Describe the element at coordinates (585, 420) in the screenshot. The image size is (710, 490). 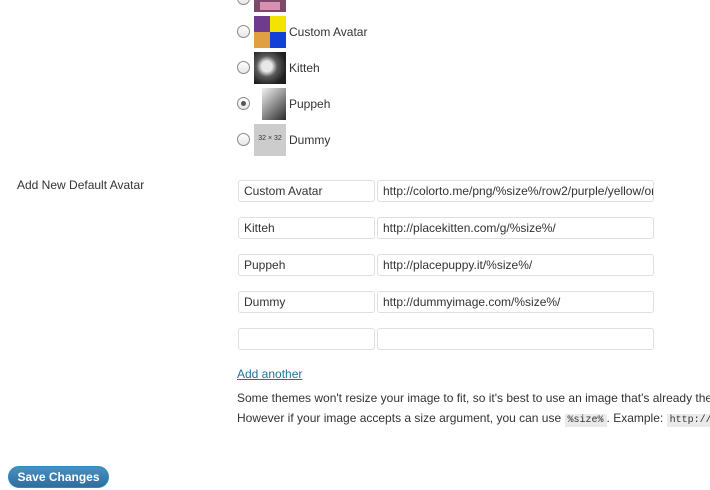
I see `size-token-code: %size%` at that location.